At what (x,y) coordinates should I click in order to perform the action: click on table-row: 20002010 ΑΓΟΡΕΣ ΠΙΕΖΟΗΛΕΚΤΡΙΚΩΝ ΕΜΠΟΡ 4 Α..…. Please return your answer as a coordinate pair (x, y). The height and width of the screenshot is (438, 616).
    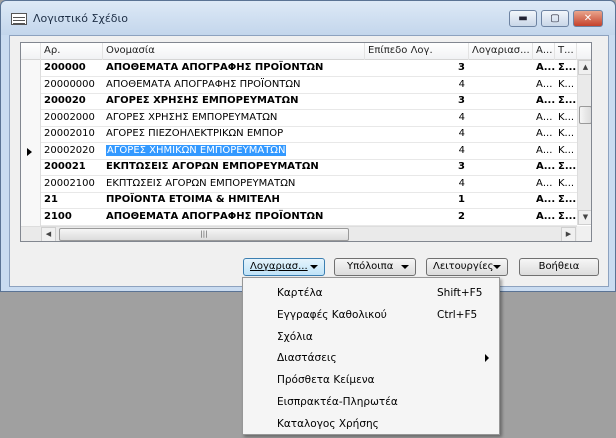
    Looking at the image, I should click on (299, 134).